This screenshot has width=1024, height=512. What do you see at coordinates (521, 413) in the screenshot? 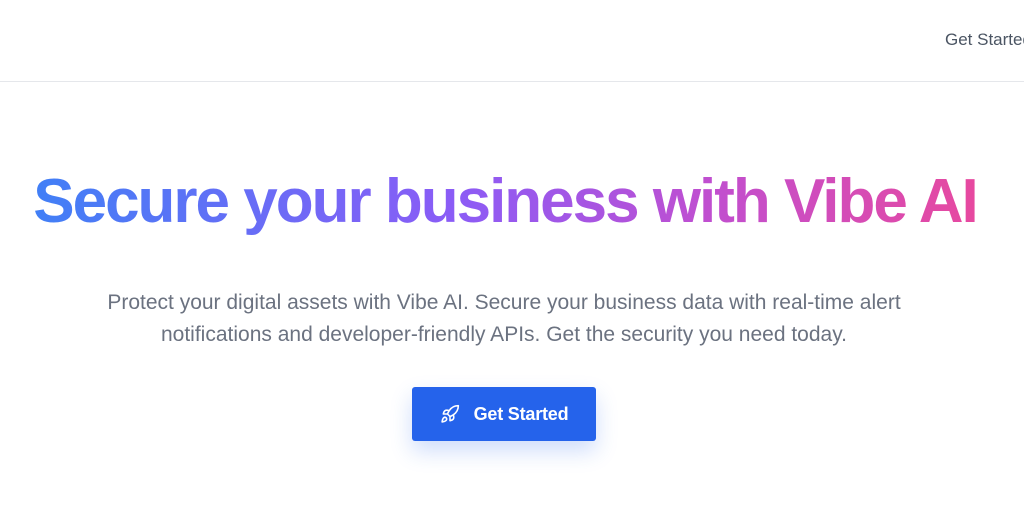
I see `get-started-button-label: Get Started` at bounding box center [521, 413].